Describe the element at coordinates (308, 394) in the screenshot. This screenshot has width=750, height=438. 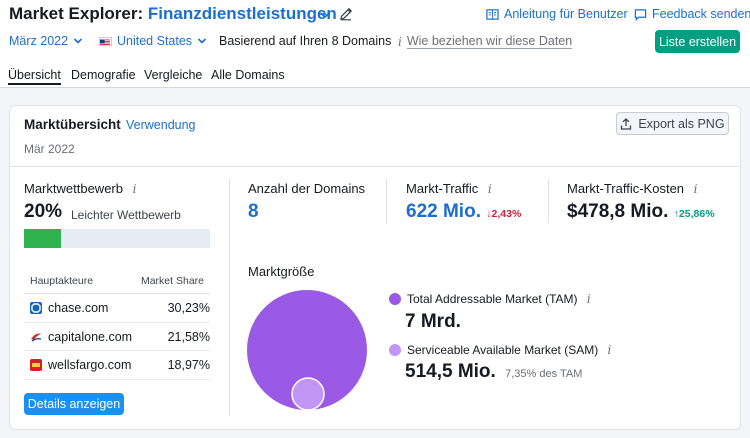
I see `sam-circle` at that location.